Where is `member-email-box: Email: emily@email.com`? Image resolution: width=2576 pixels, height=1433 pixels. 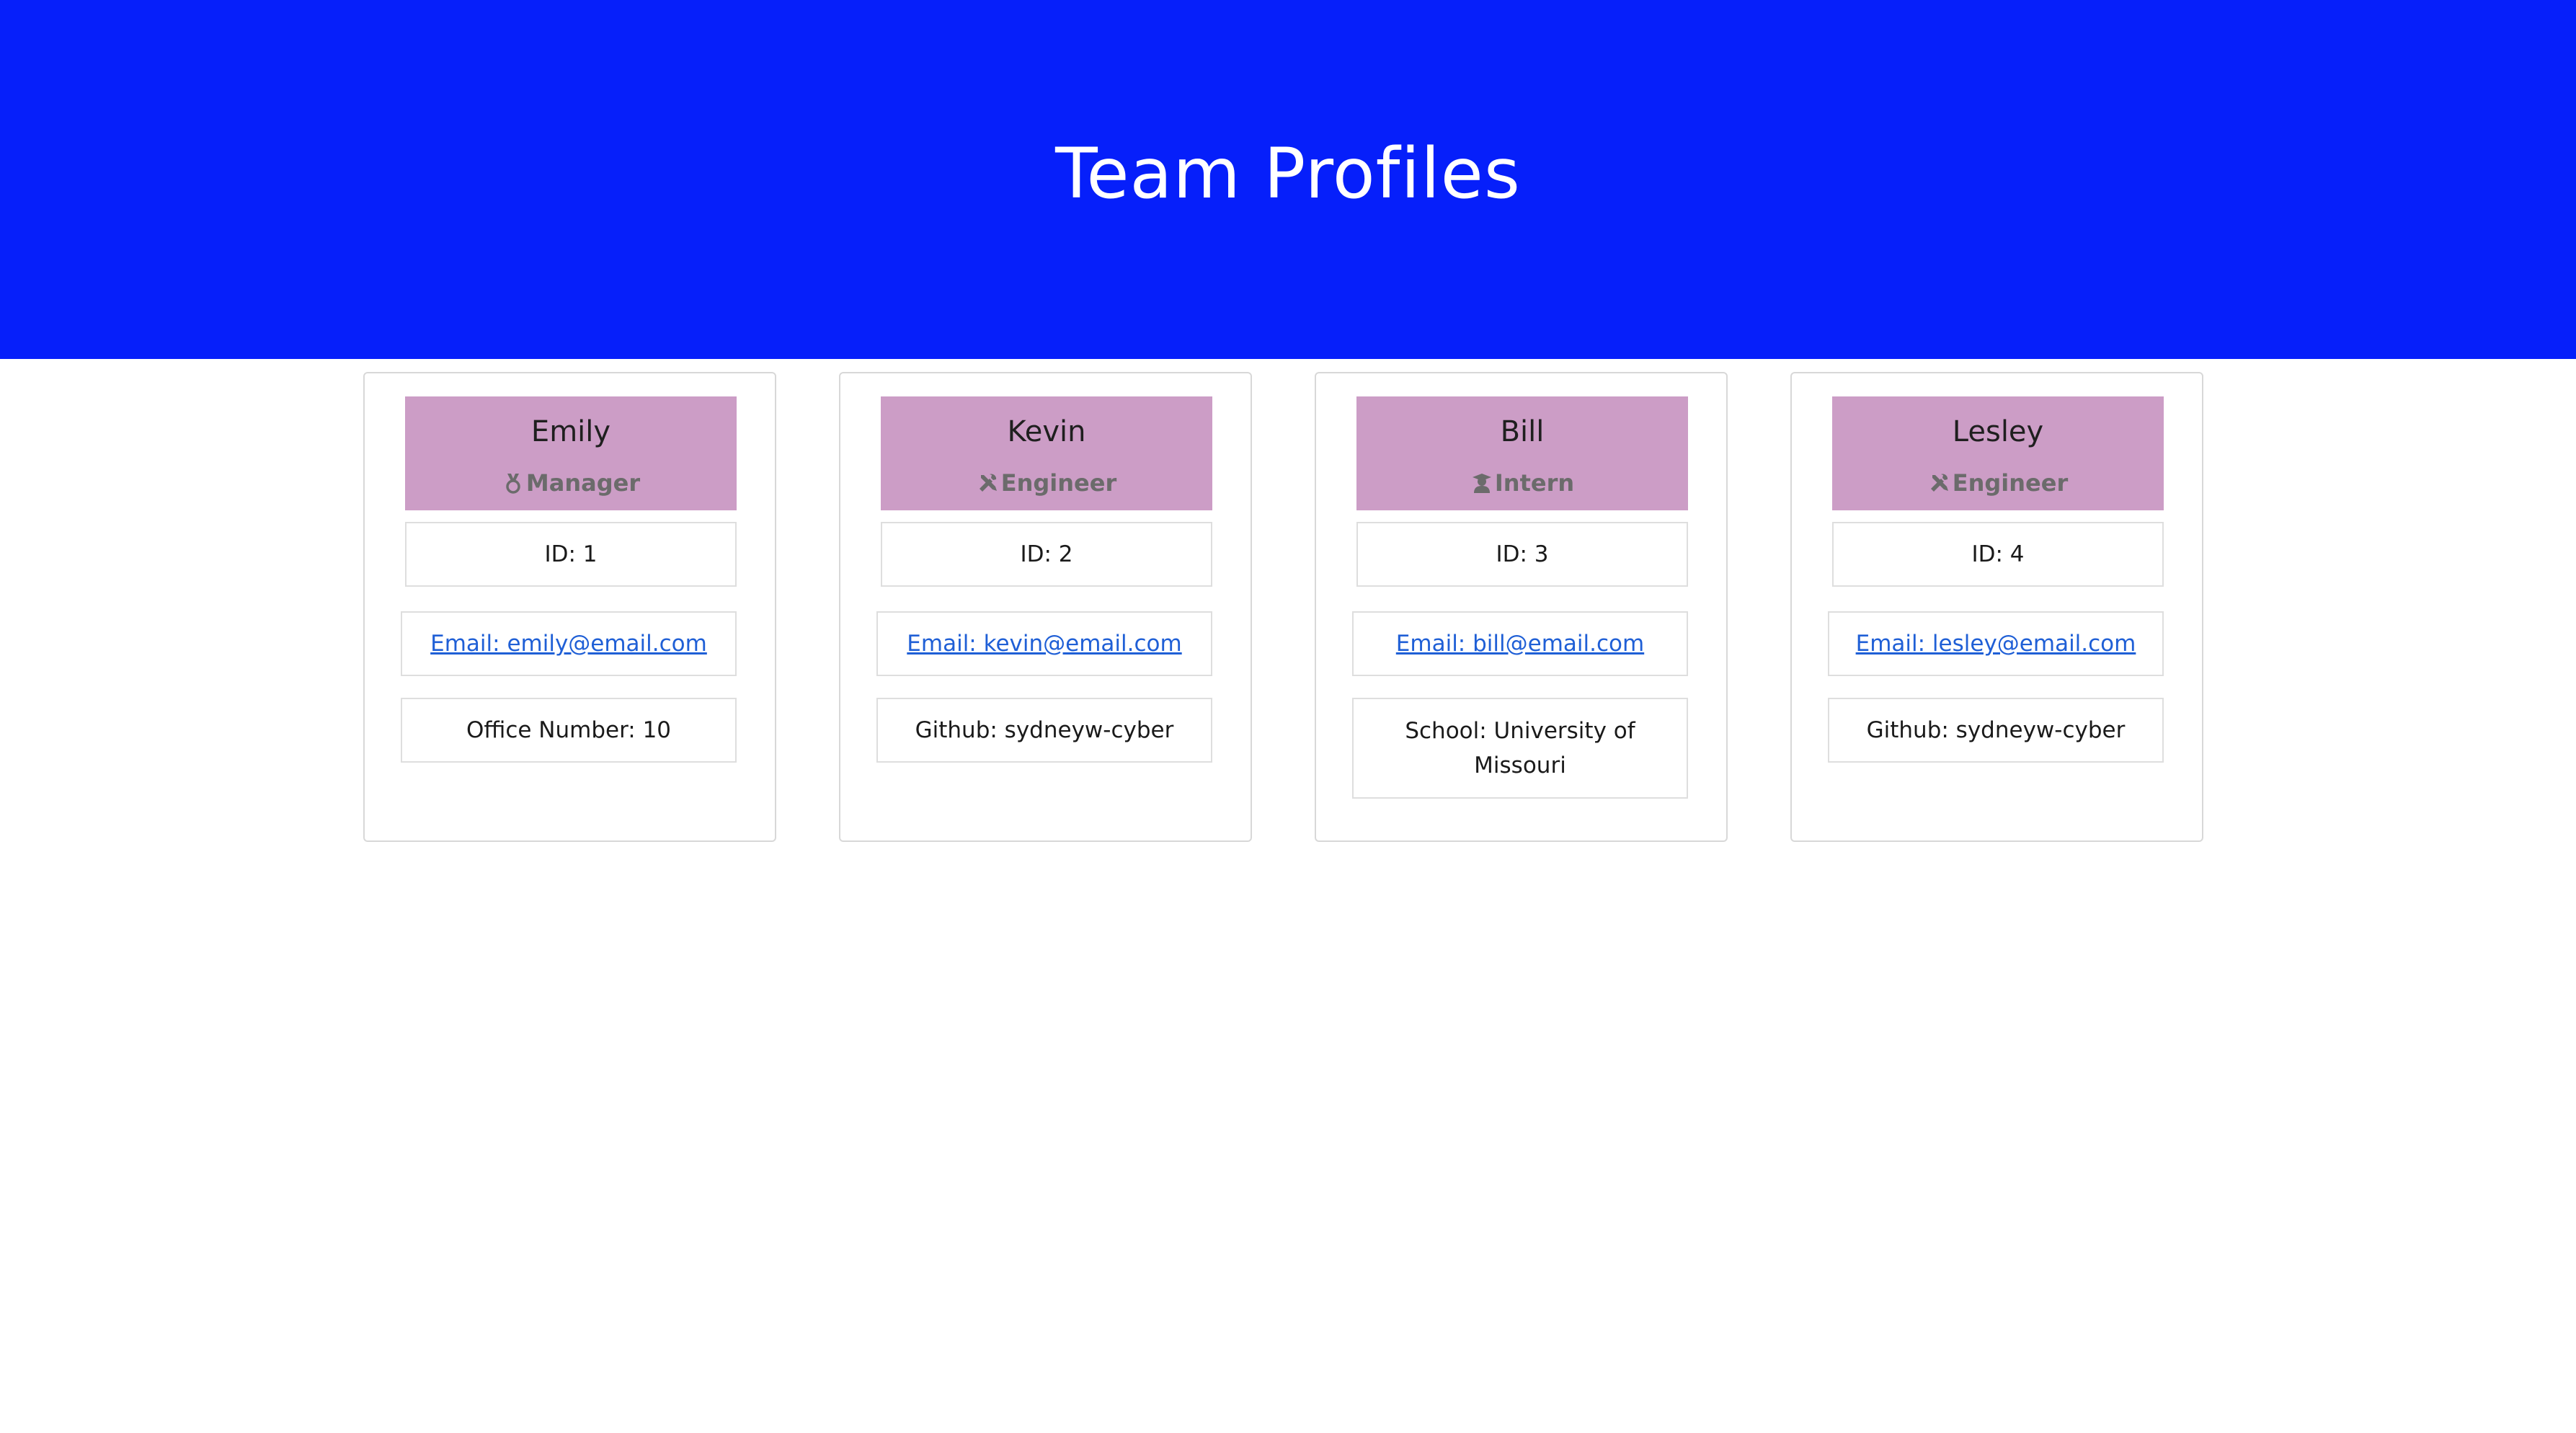
member-email-box: Email: emily@email.com is located at coordinates (569, 643).